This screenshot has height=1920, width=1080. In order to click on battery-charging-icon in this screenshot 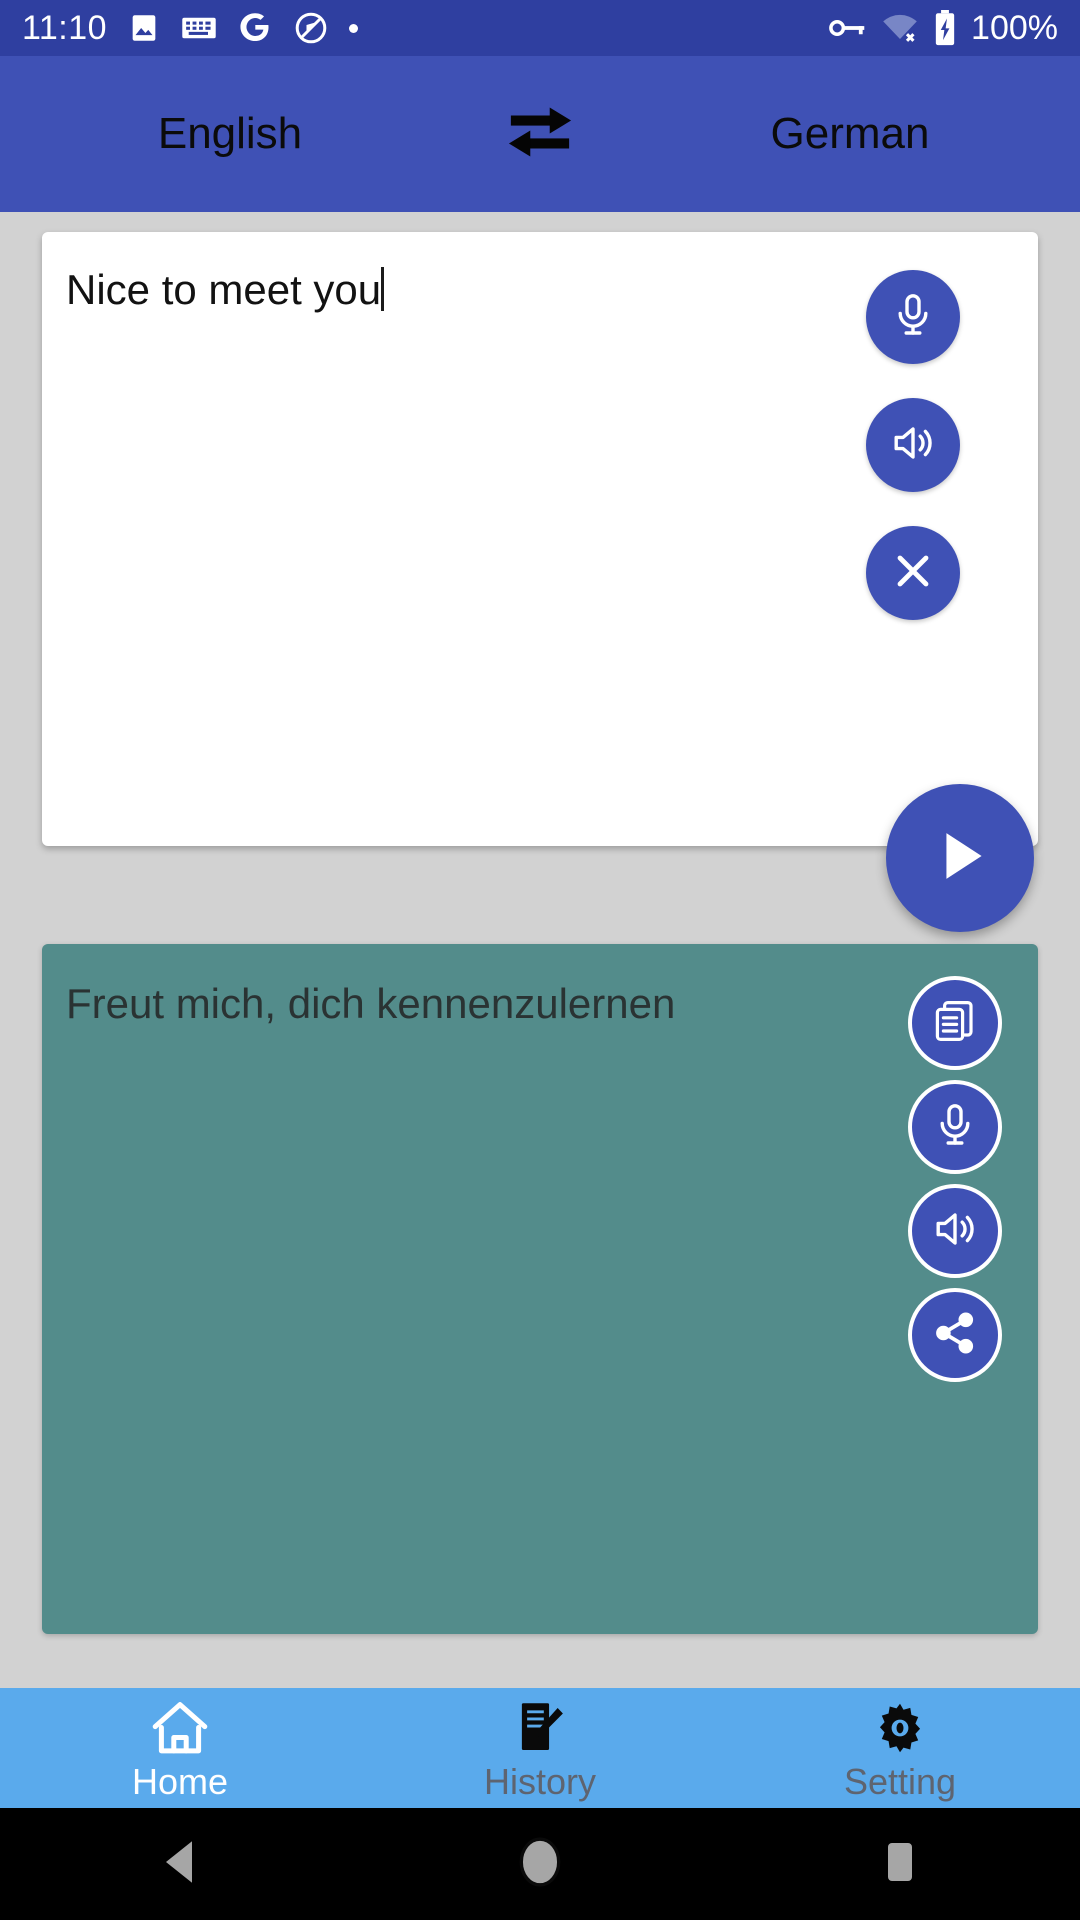, I will do `click(945, 28)`.